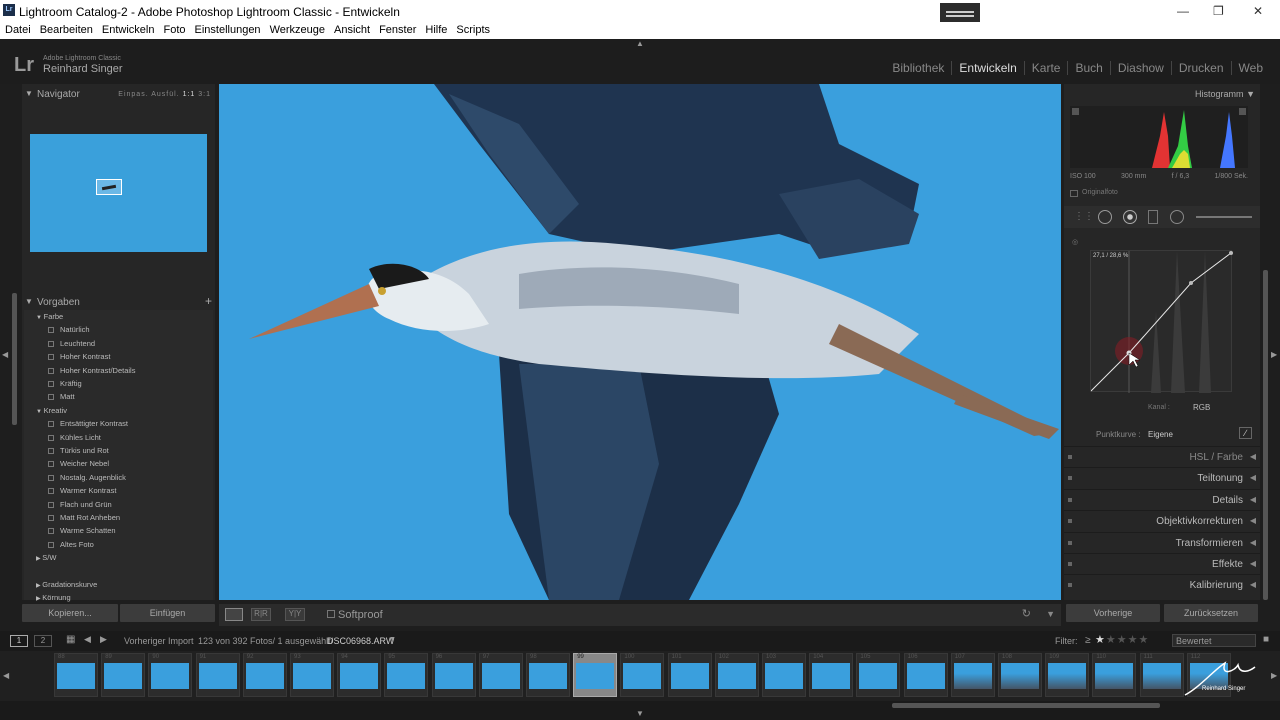 Image resolution: width=1280 pixels, height=720 pixels. Describe the element at coordinates (6, 675) in the screenshot. I see `filmstrip-left-icon: ◀` at that location.